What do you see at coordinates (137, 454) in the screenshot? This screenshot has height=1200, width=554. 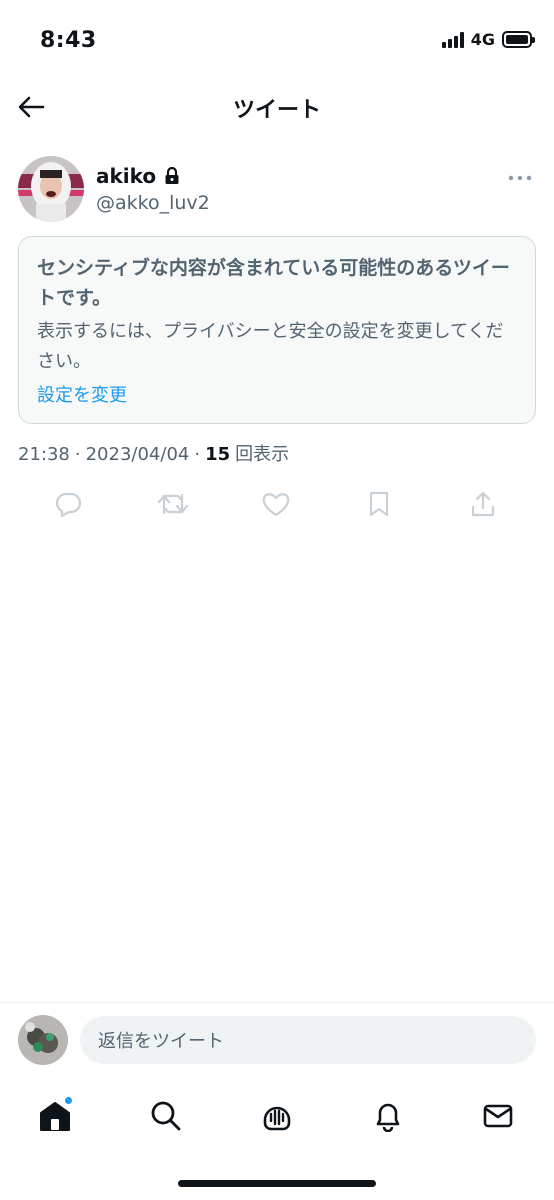 I see `tweet-date: 2023/04/04` at bounding box center [137, 454].